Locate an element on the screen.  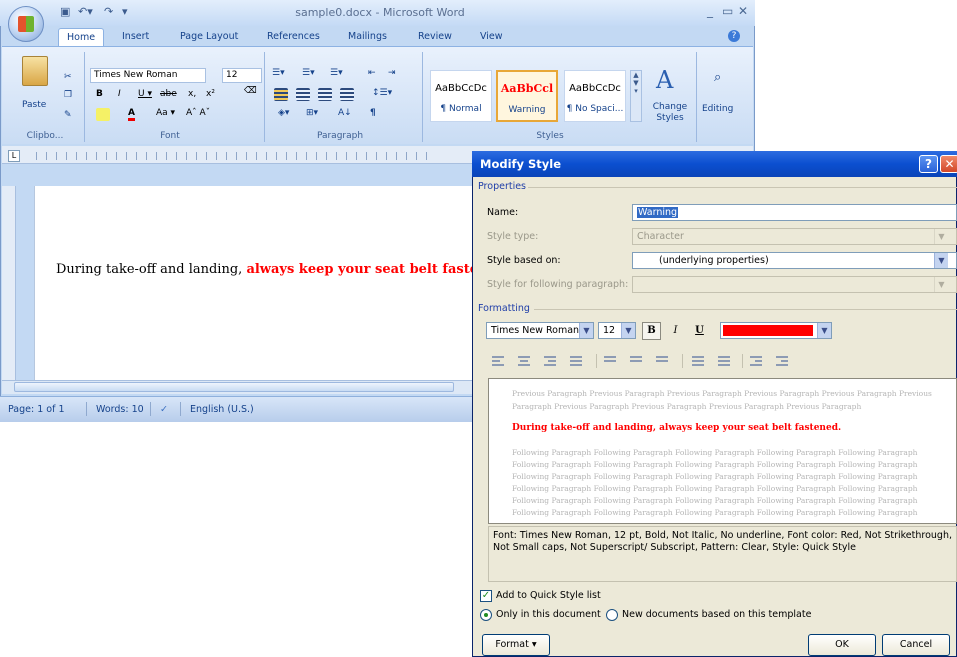
tab-references: References is located at coordinates (293, 37).